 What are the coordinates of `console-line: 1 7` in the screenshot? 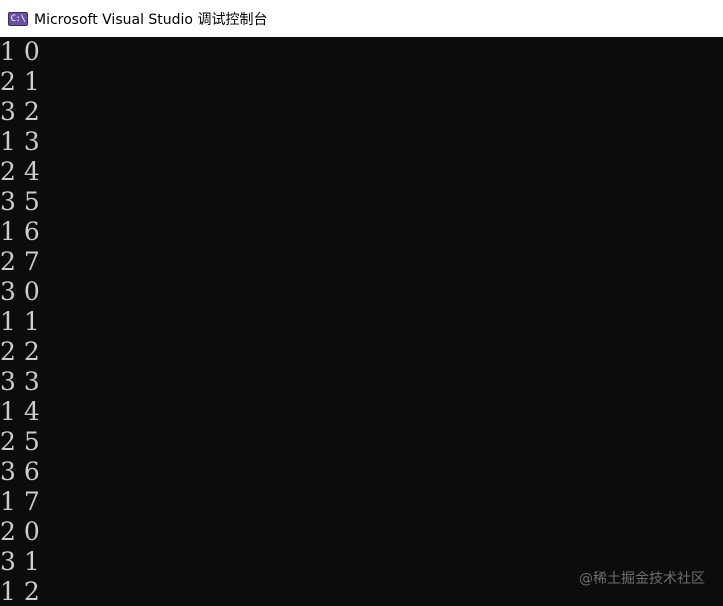 It's located at (20, 501).